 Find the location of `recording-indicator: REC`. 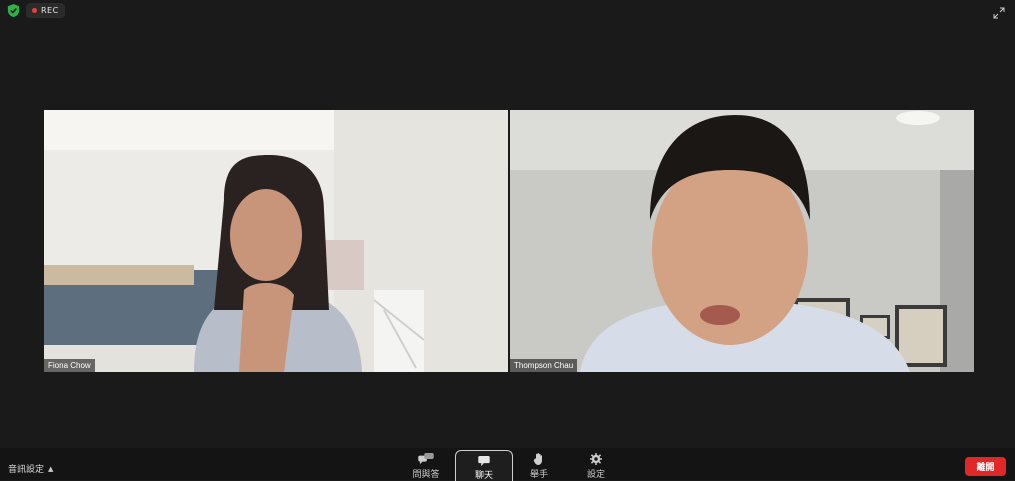

recording-indicator: REC is located at coordinates (45, 10).